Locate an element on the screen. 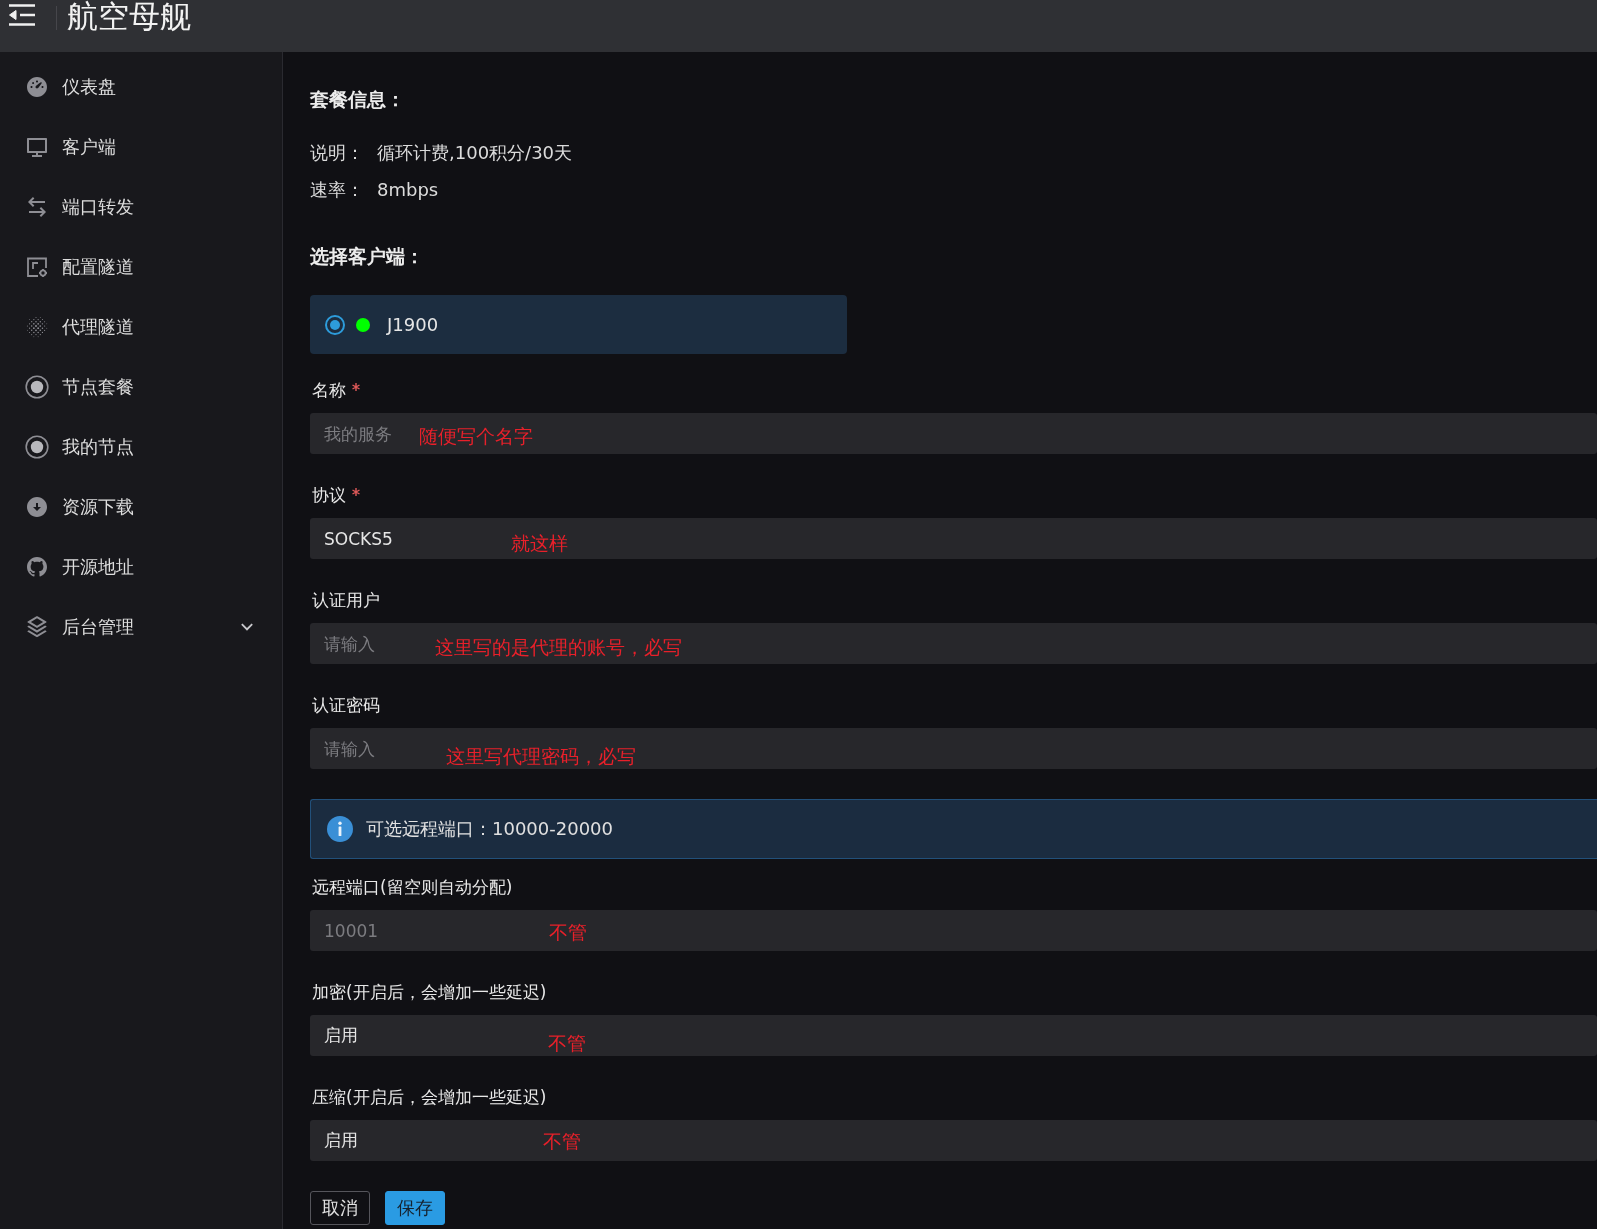 This screenshot has height=1229, width=1597. sidebar-item: 开源地址 is located at coordinates (141, 567).